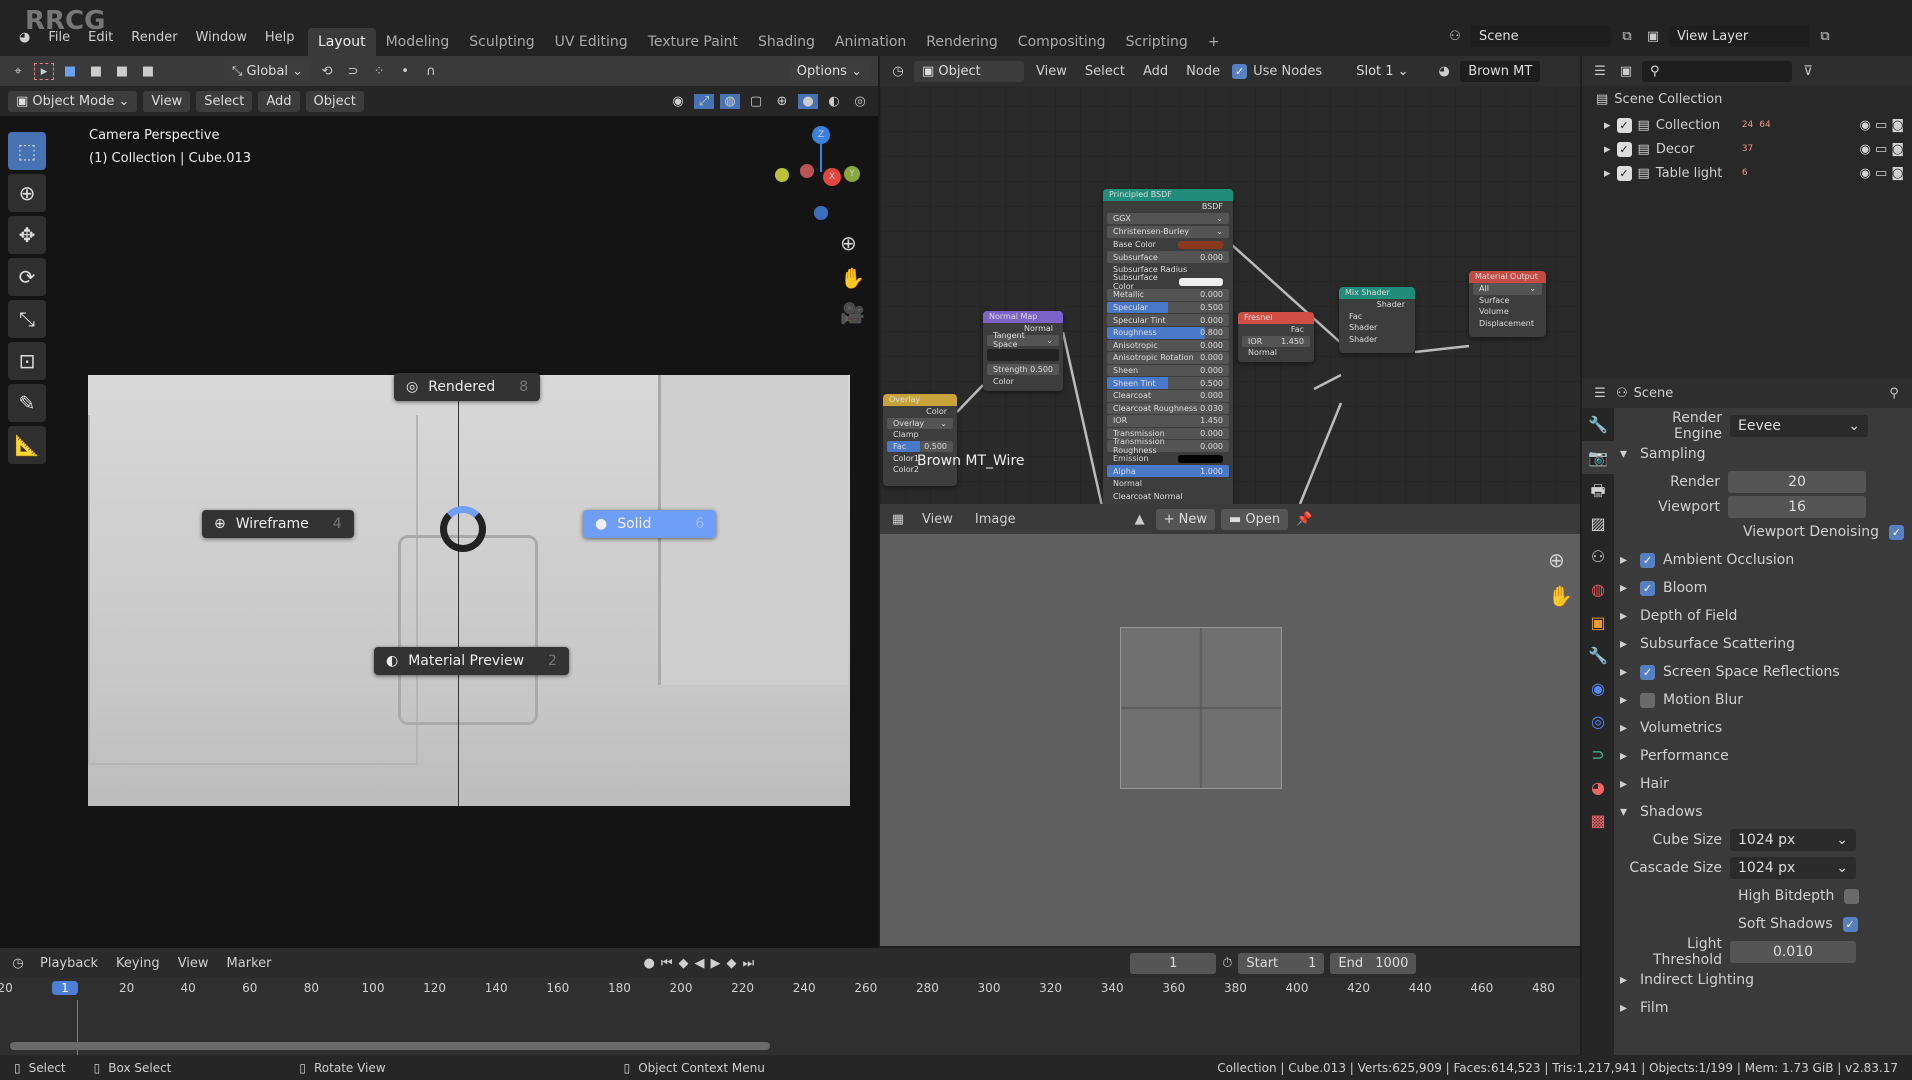 This screenshot has height=1080, width=1912. What do you see at coordinates (1653, 36) in the screenshot?
I see `view-layer-icon: ▣` at bounding box center [1653, 36].